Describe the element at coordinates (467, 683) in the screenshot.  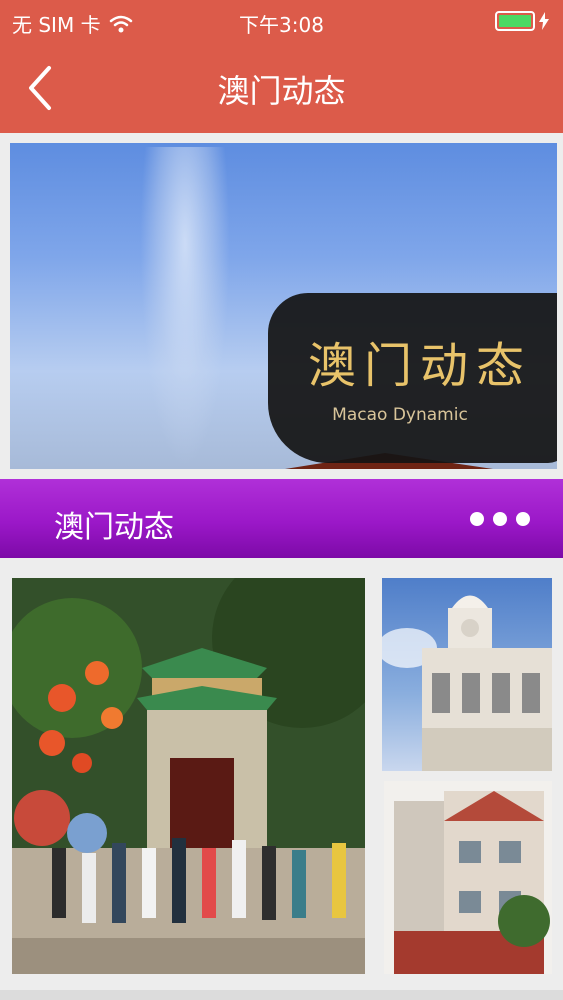
I see `colonial-building-image` at that location.